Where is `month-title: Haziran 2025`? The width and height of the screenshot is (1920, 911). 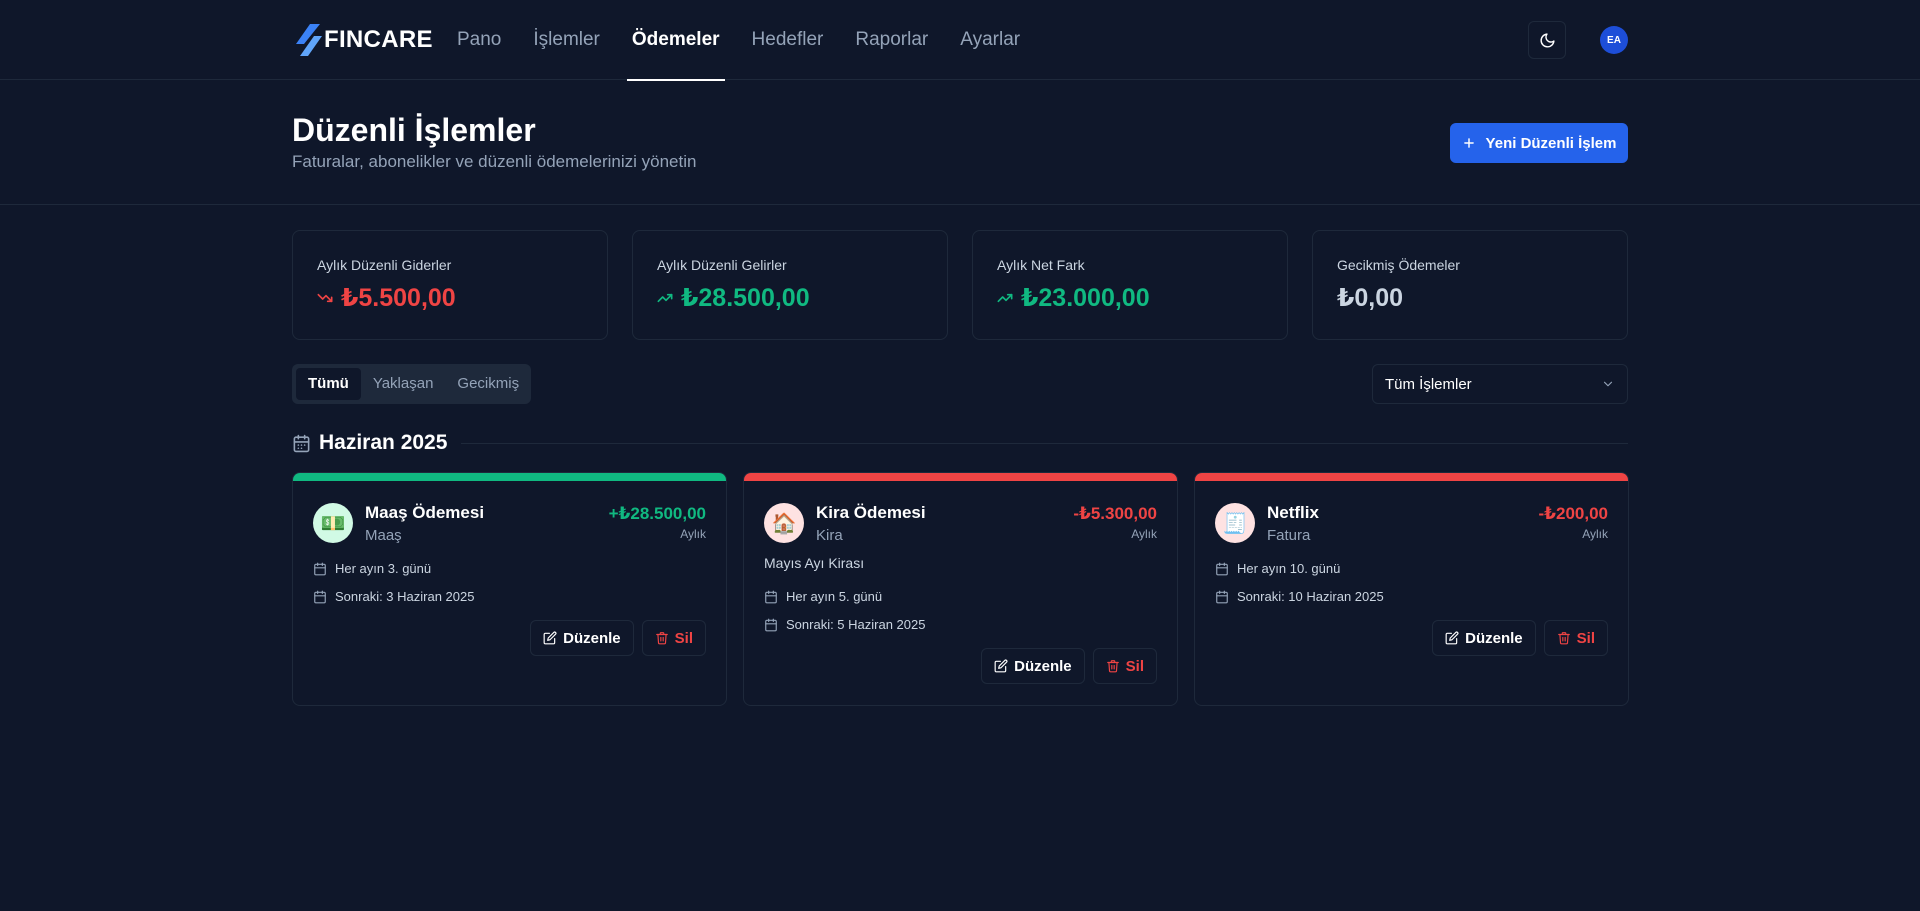 month-title: Haziran 2025 is located at coordinates (383, 442).